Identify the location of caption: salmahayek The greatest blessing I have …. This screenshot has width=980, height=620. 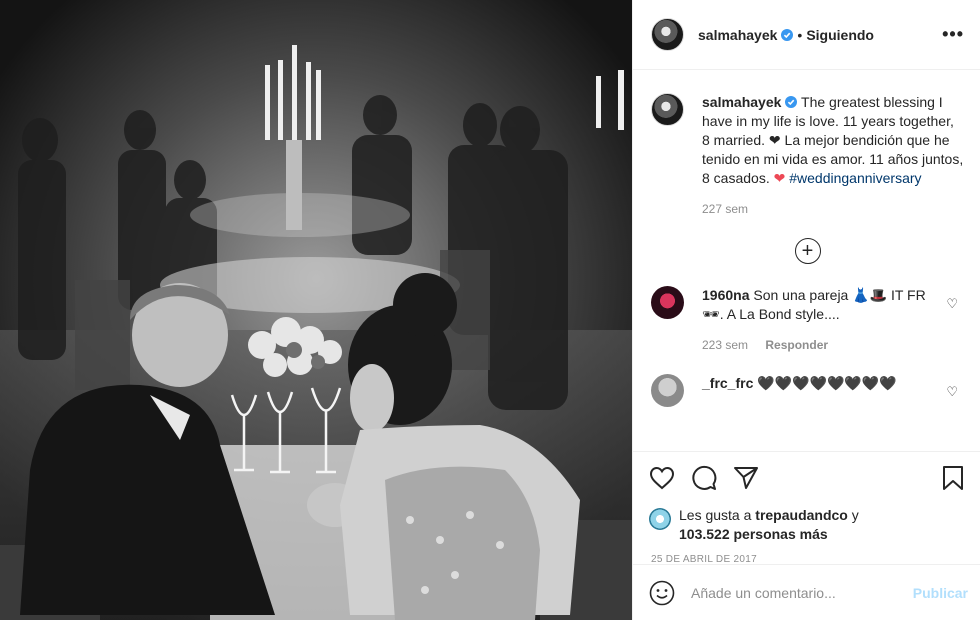
(807, 140).